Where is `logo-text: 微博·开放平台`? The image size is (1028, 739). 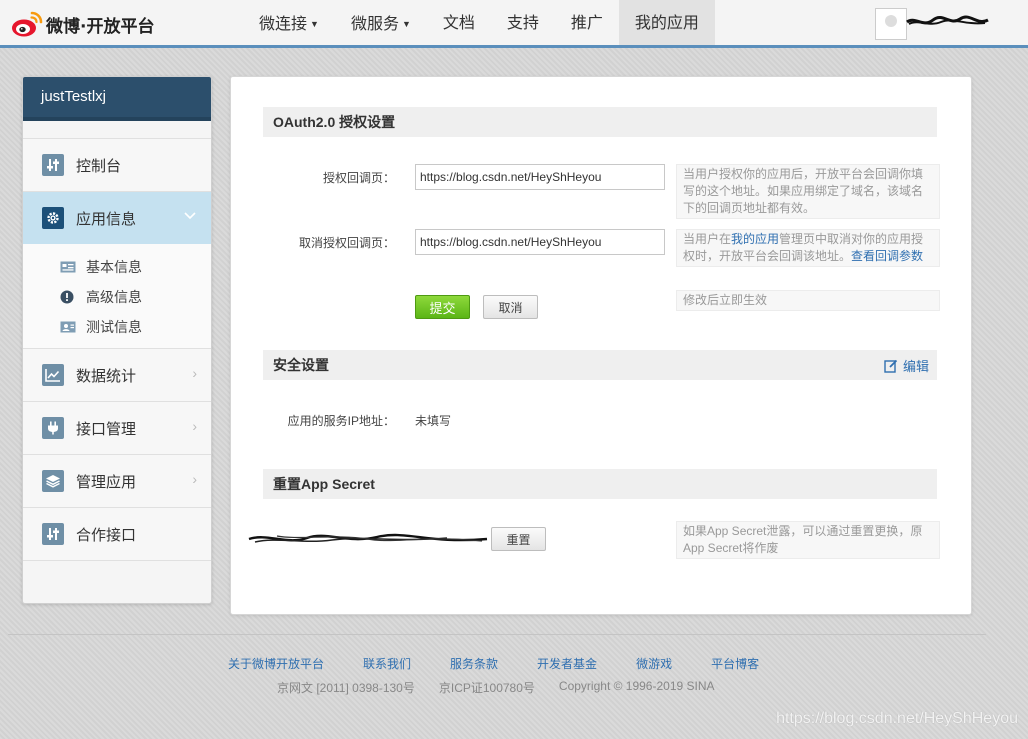
logo-text: 微博·开放平台 is located at coordinates (100, 26).